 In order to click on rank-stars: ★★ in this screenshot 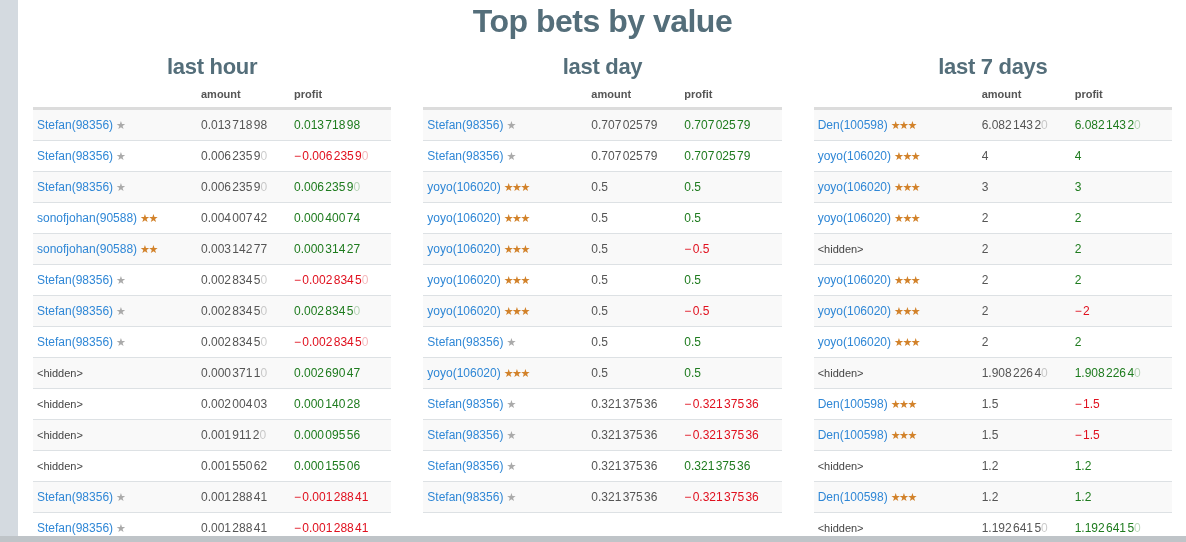, I will do `click(148, 249)`.